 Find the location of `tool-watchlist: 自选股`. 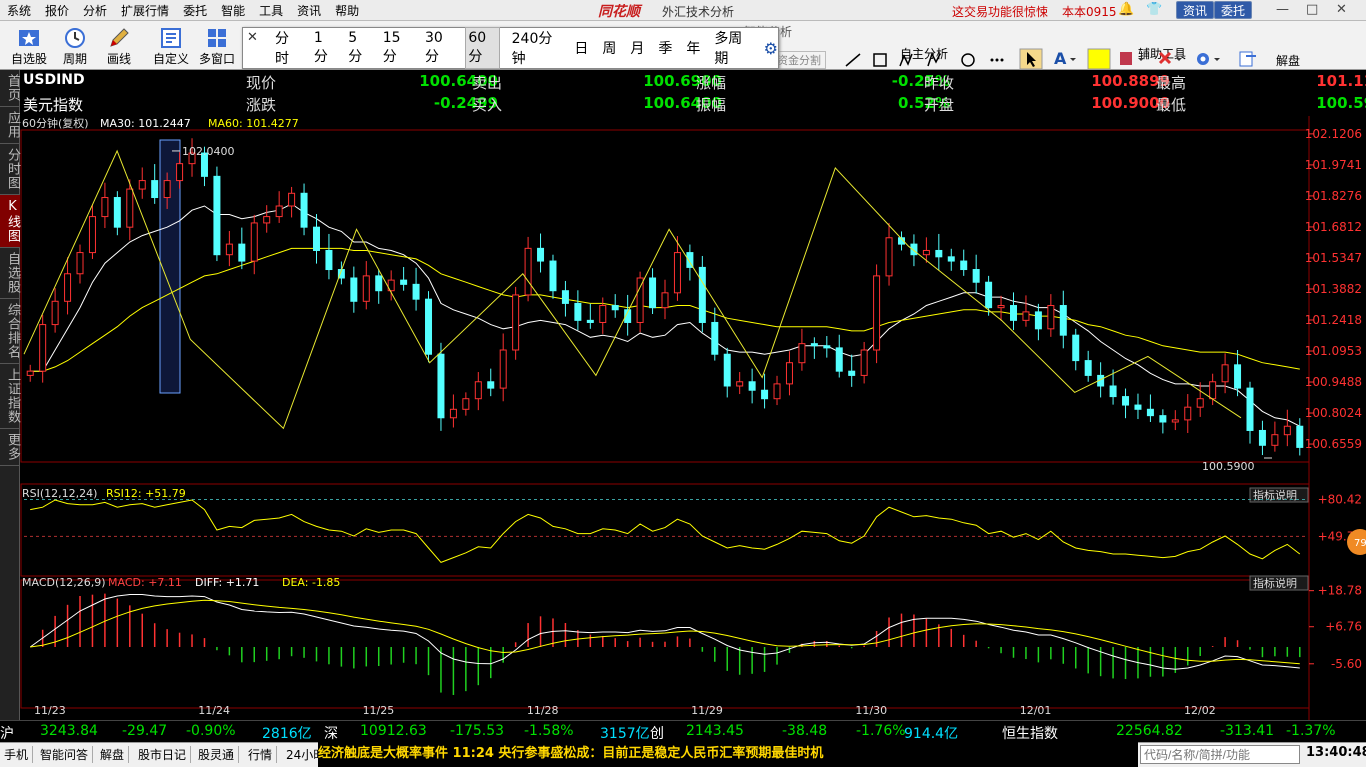

tool-watchlist: 自选股 is located at coordinates (29, 46).